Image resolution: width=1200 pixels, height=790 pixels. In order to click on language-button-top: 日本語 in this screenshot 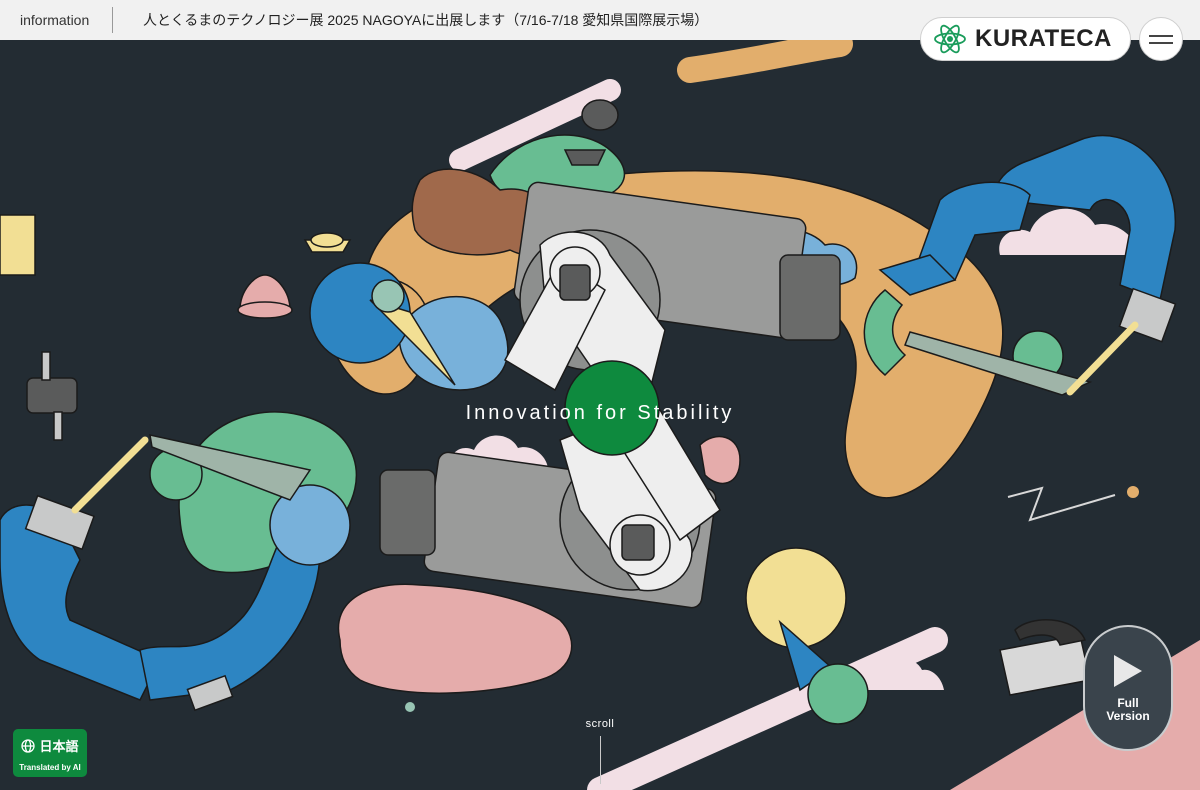, I will do `click(50, 745)`.